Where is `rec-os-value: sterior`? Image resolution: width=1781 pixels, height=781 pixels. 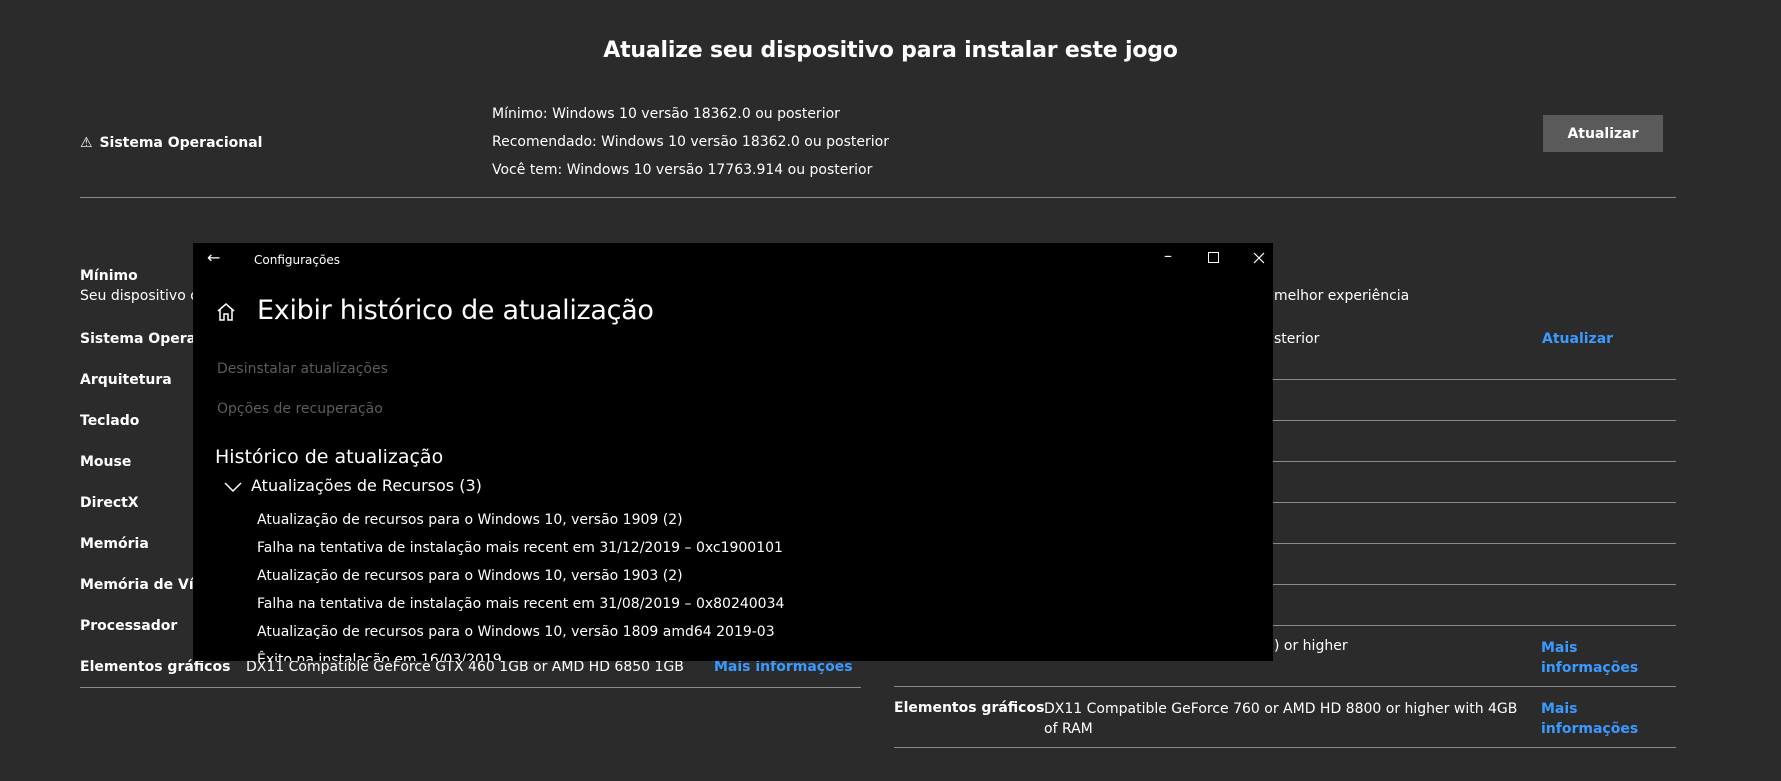 rec-os-value: sterior is located at coordinates (1297, 339).